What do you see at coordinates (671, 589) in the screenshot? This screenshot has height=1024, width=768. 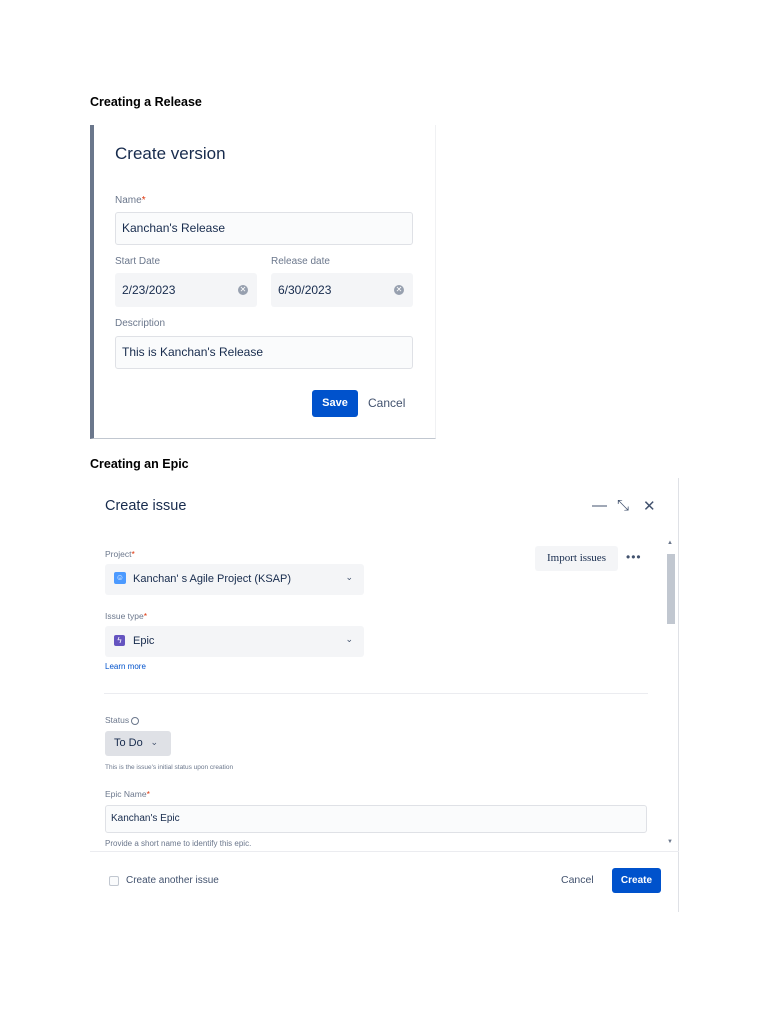 I see `scroll-thumb` at bounding box center [671, 589].